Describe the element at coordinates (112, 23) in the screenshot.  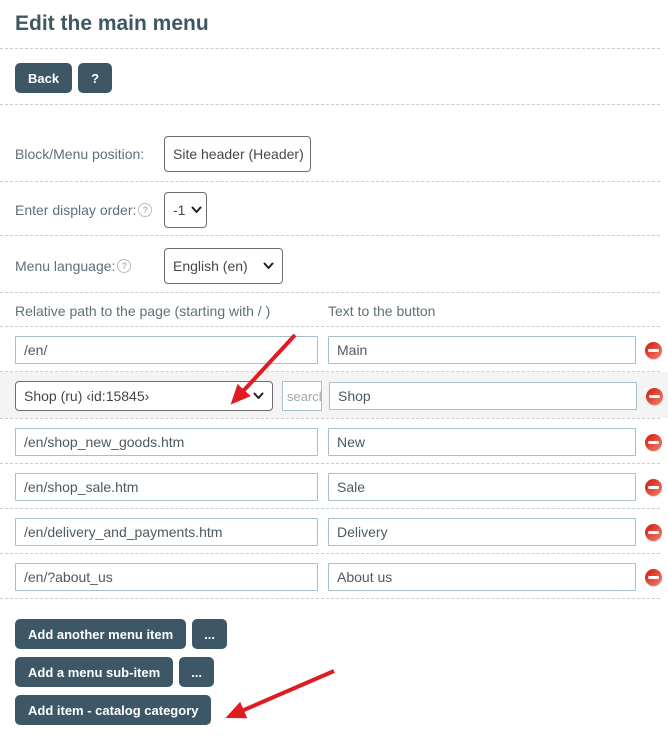
I see `page-title: Edit the main menu` at that location.